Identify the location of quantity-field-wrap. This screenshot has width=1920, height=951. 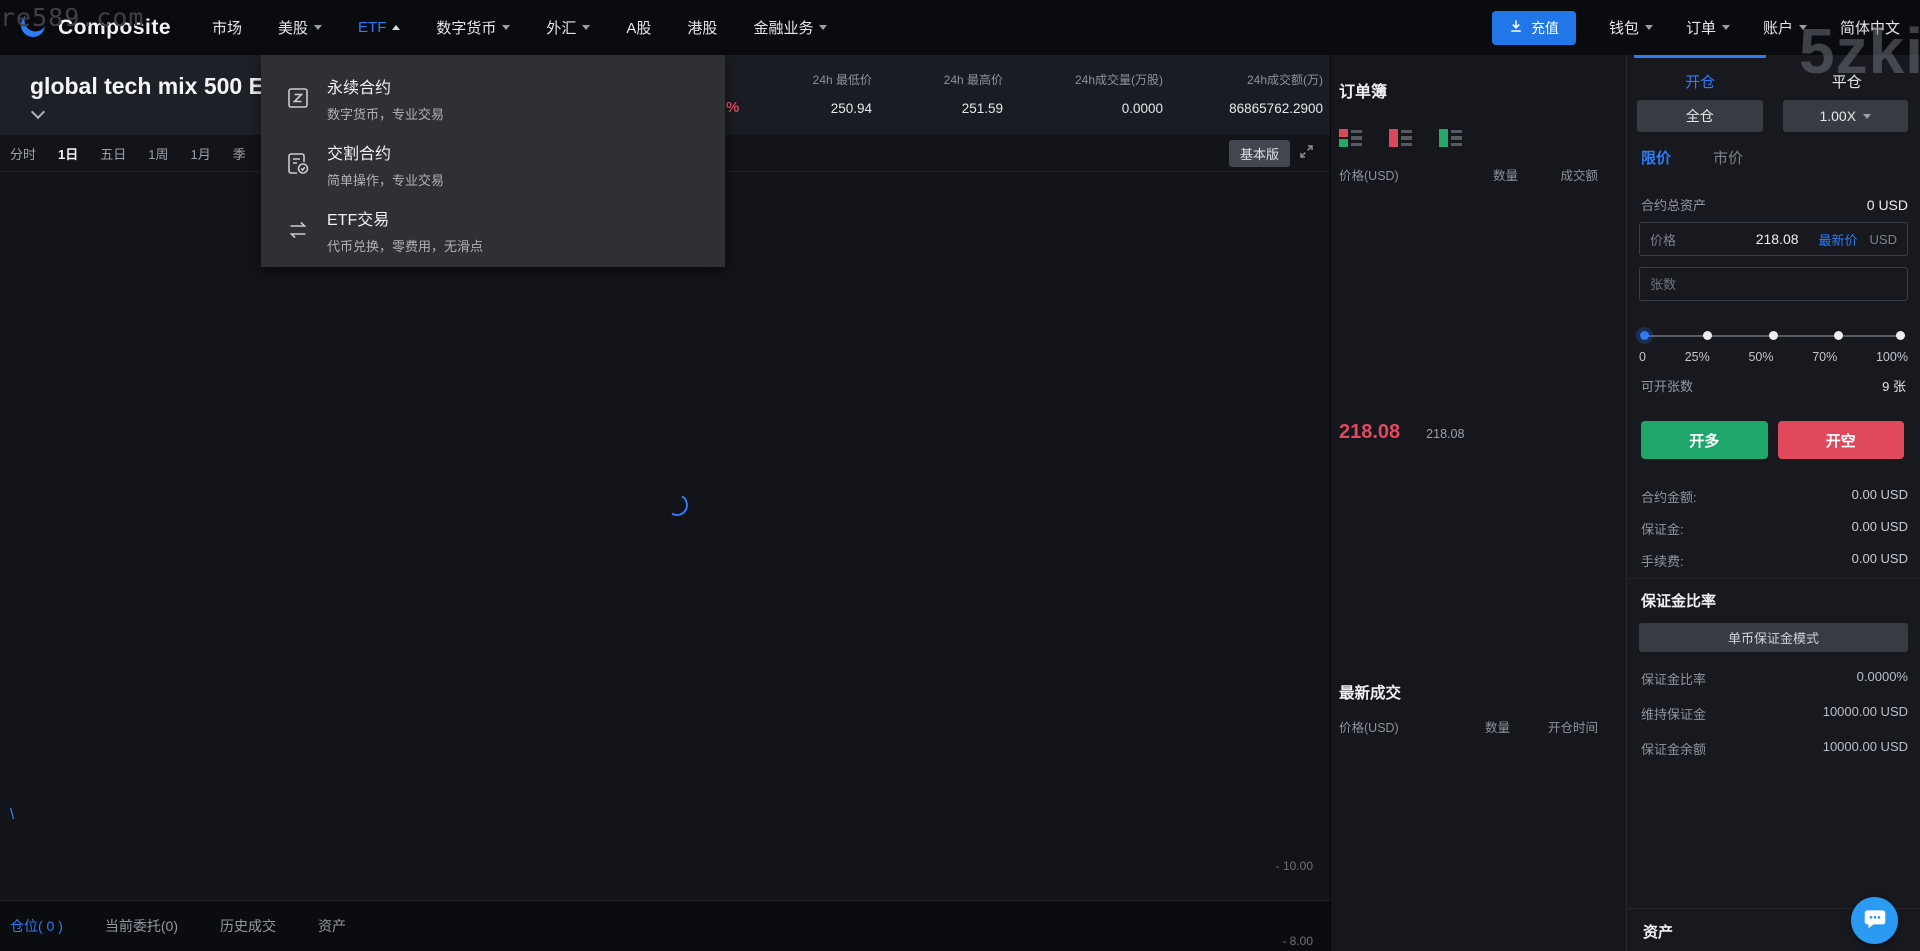
(1773, 284).